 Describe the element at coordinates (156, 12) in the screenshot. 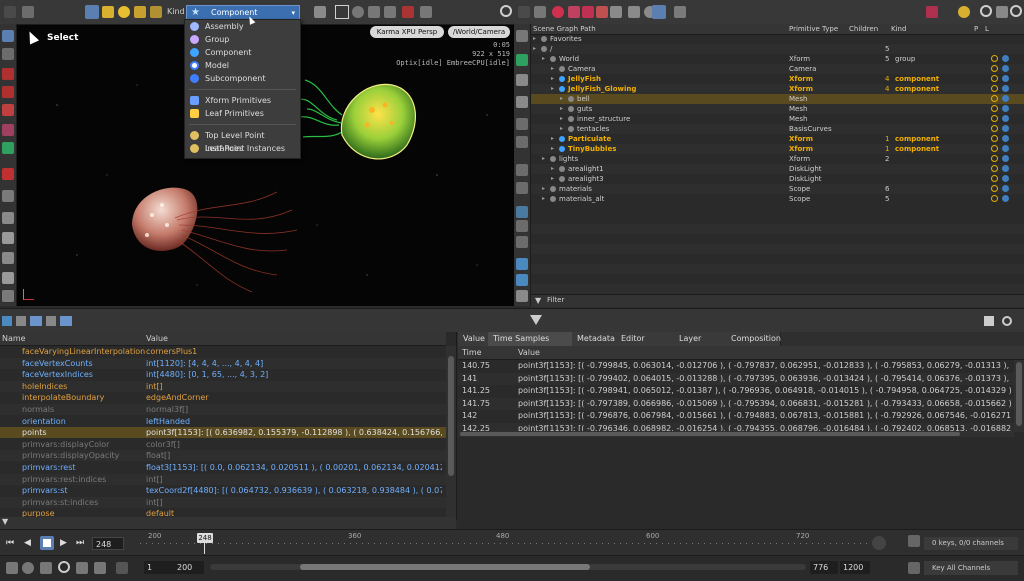

I see `instance-select-icon` at that location.